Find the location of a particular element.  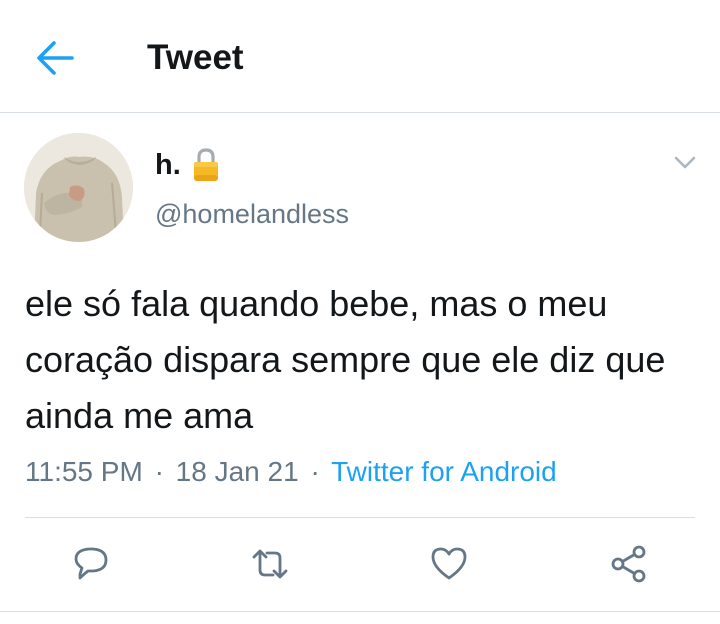

share-button is located at coordinates (629, 564).